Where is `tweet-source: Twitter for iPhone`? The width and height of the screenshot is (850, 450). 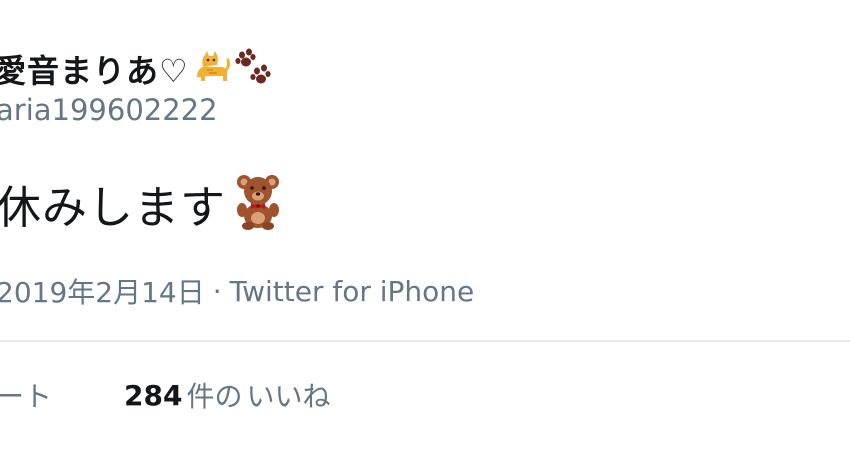 tweet-source: Twitter for iPhone is located at coordinates (352, 291).